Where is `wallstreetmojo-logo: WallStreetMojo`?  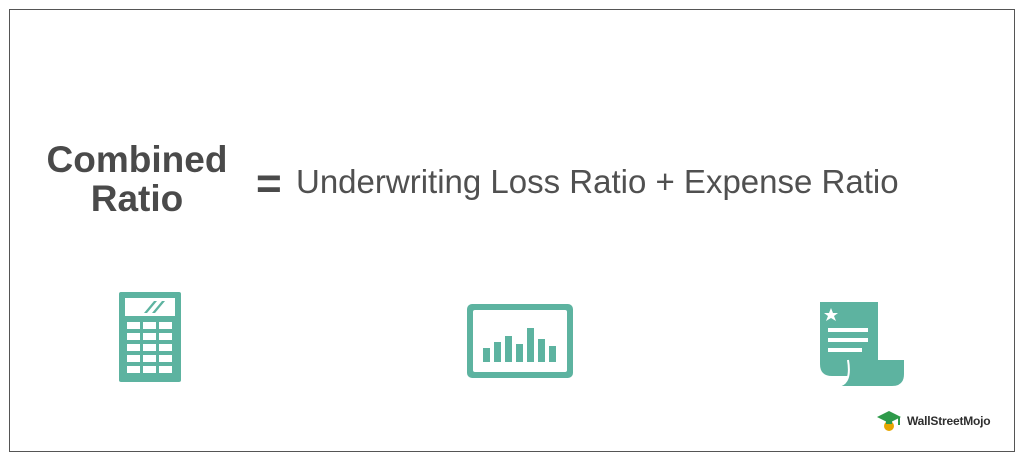 wallstreetmojo-logo: WallStreetMojo is located at coordinates (933, 421).